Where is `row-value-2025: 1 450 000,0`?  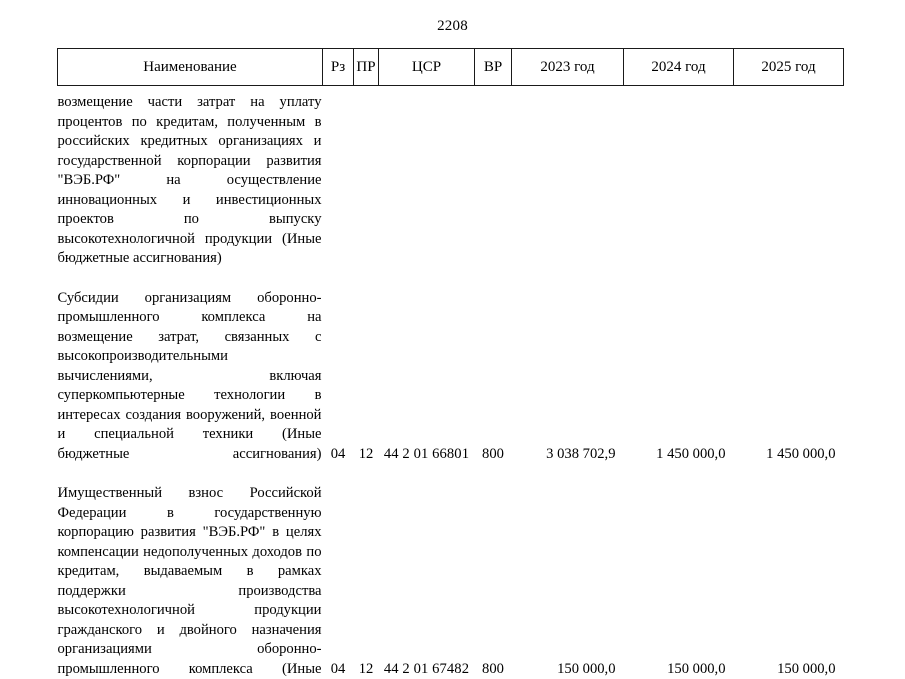
row-value-2025: 1 450 000,0 is located at coordinates (789, 373).